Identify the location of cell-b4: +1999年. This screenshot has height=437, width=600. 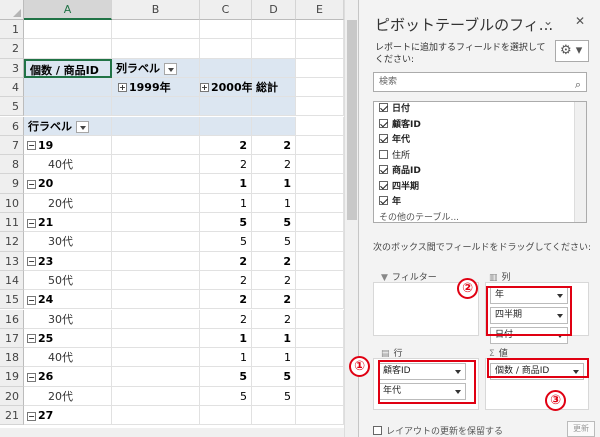
(156, 87).